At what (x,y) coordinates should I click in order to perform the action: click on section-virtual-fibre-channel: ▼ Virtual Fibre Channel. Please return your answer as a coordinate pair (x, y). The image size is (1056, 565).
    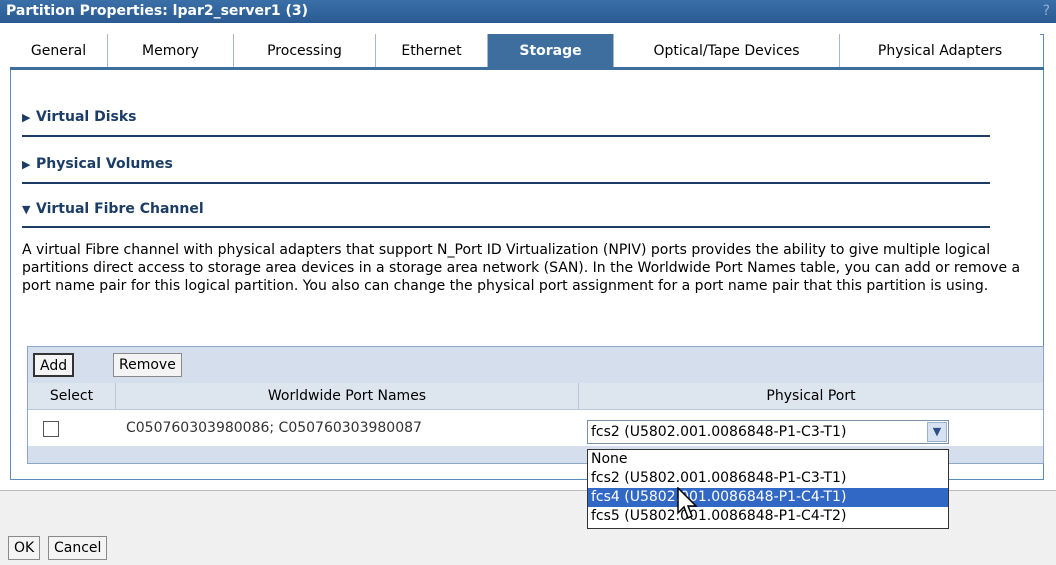
    Looking at the image, I should click on (113, 209).